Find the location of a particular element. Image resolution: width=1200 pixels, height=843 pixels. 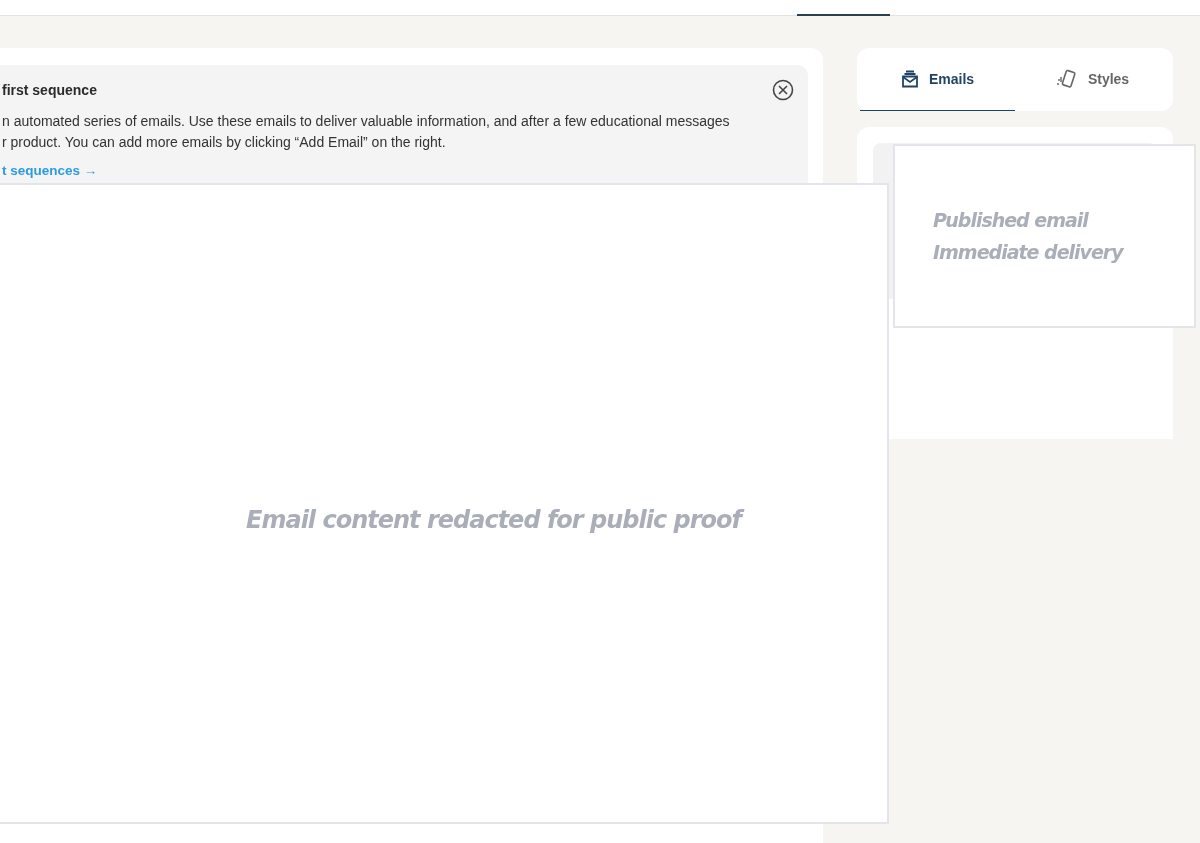

tab: Styles is located at coordinates (1092, 79).